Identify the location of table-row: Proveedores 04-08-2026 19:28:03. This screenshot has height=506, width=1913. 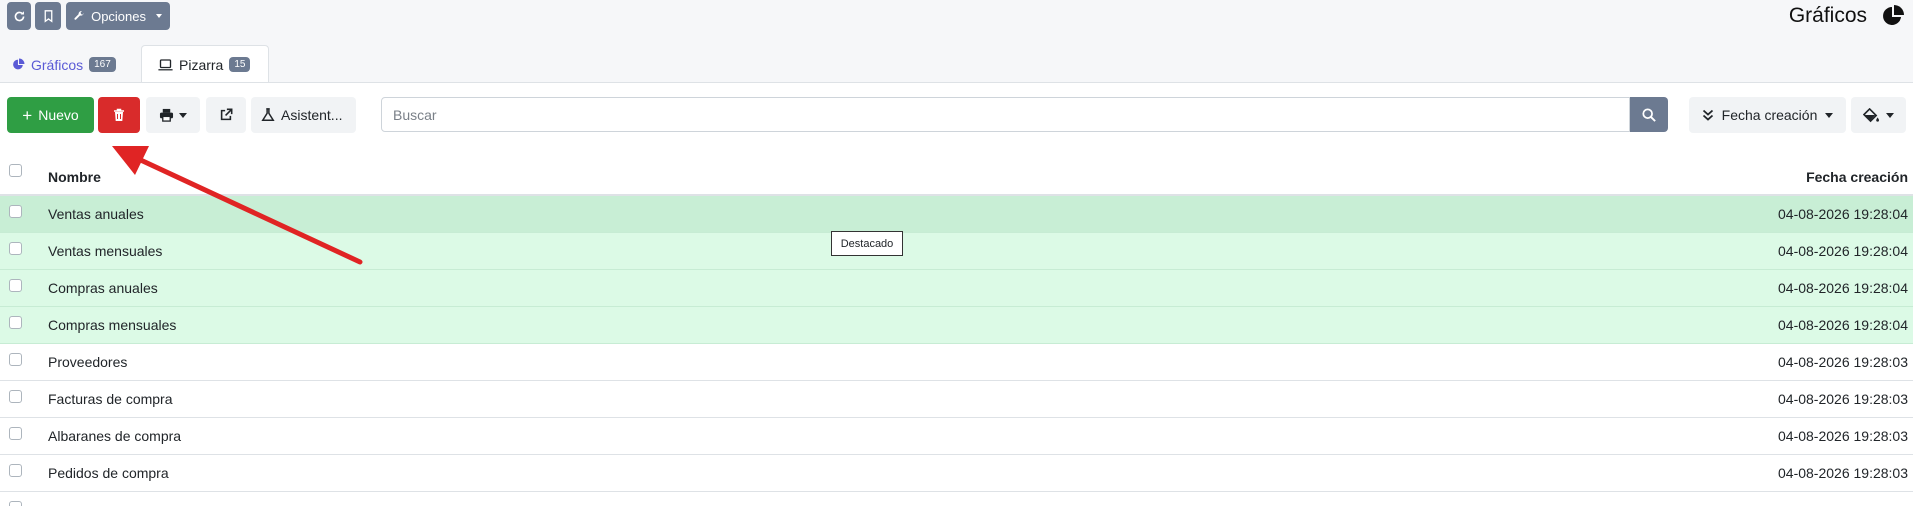
(956, 362).